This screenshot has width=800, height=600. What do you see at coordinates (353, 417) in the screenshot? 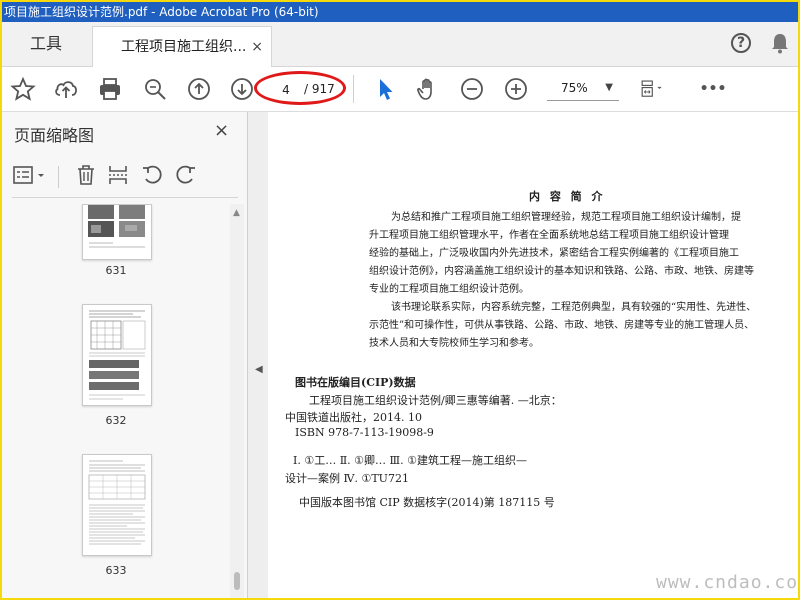
I see `cip-line: 中国铁道出版社，2014. 10` at bounding box center [353, 417].